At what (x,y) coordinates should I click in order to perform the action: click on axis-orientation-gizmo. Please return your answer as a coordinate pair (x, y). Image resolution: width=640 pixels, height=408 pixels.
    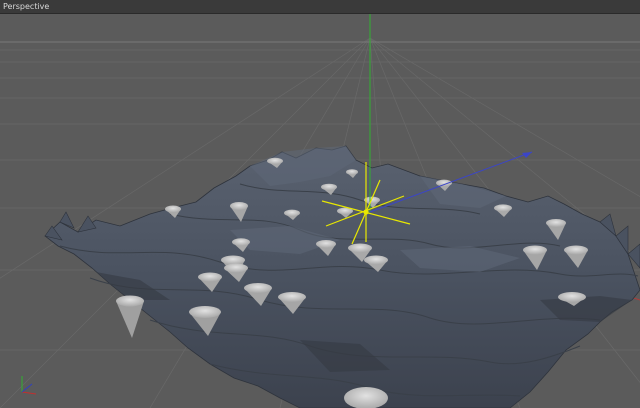
    Looking at the image, I should click on (29, 385).